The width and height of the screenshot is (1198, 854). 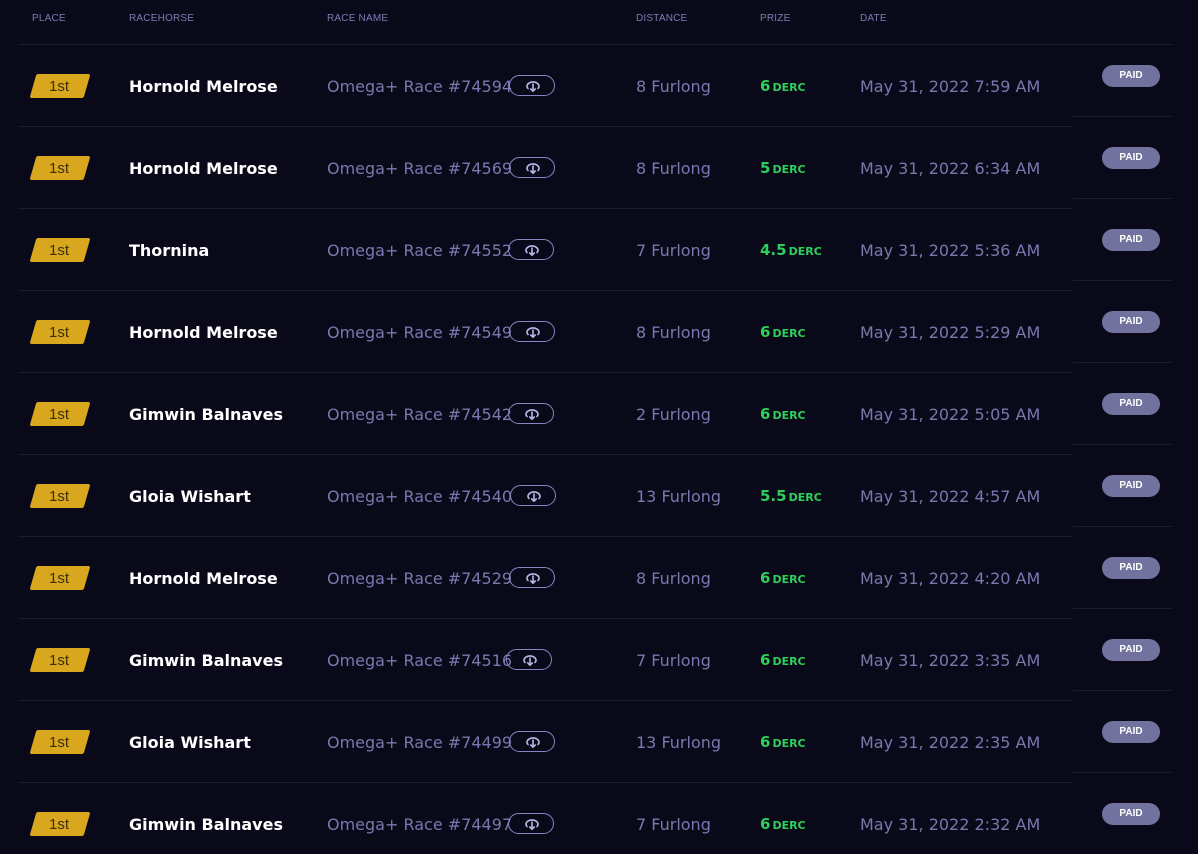 I want to click on race-name: Omega+ Race #74552, so click(x=419, y=250).